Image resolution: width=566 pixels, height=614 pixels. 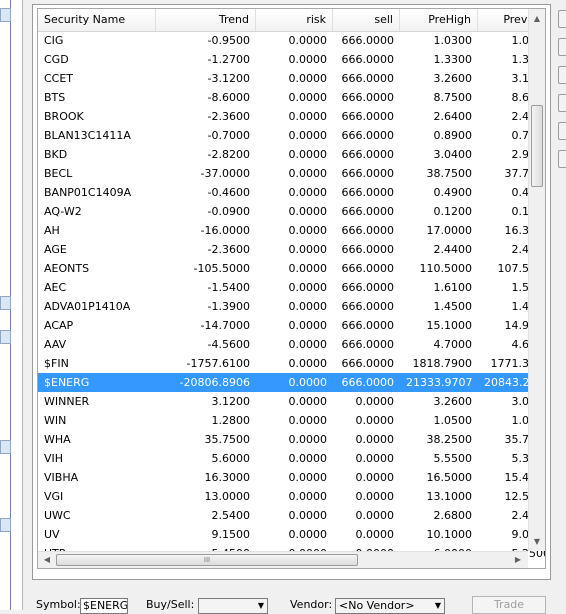 I want to click on cell-prehigh: 8.7500, so click(x=453, y=97).